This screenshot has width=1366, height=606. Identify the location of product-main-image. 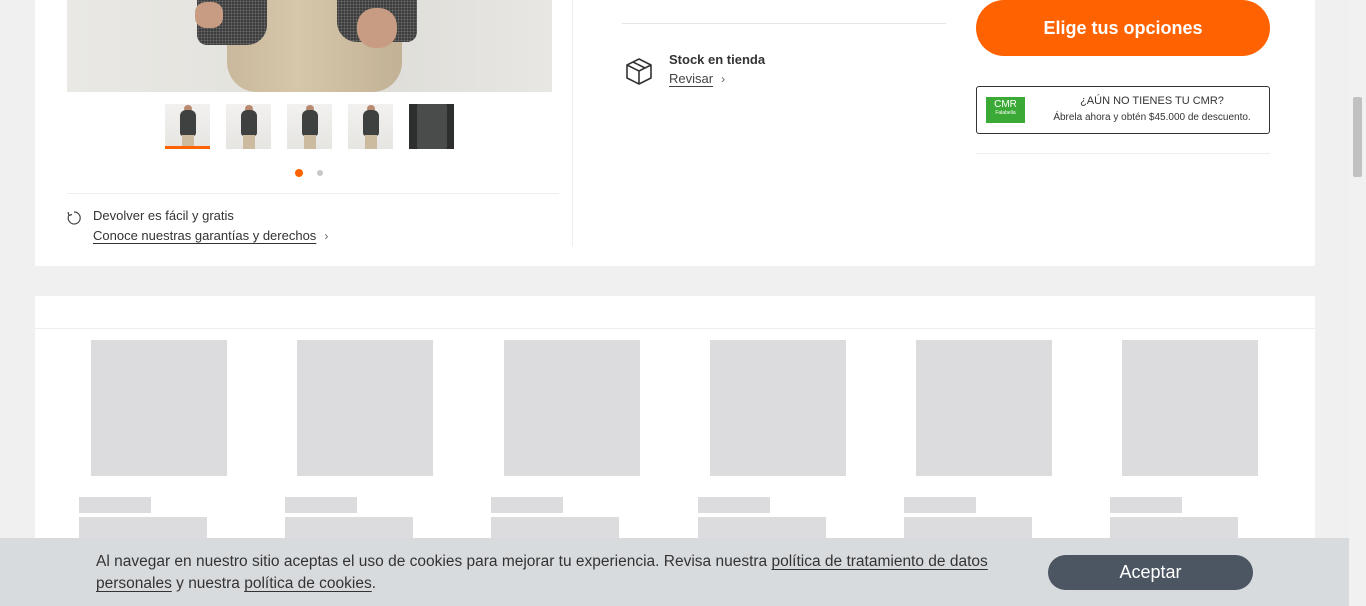
(309, 46).